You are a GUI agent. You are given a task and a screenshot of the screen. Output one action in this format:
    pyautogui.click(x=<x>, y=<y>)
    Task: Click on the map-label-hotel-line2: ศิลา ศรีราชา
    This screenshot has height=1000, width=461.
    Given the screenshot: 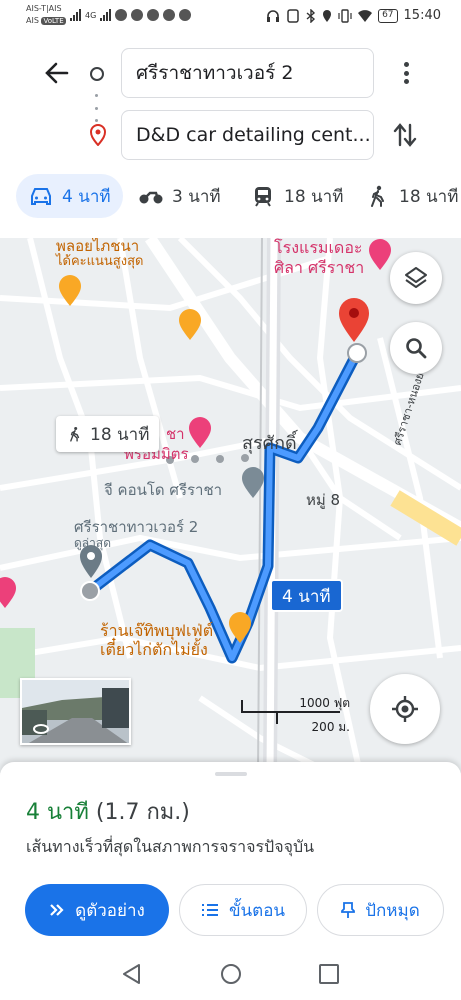 What is the action you would take?
    pyautogui.click(x=319, y=267)
    